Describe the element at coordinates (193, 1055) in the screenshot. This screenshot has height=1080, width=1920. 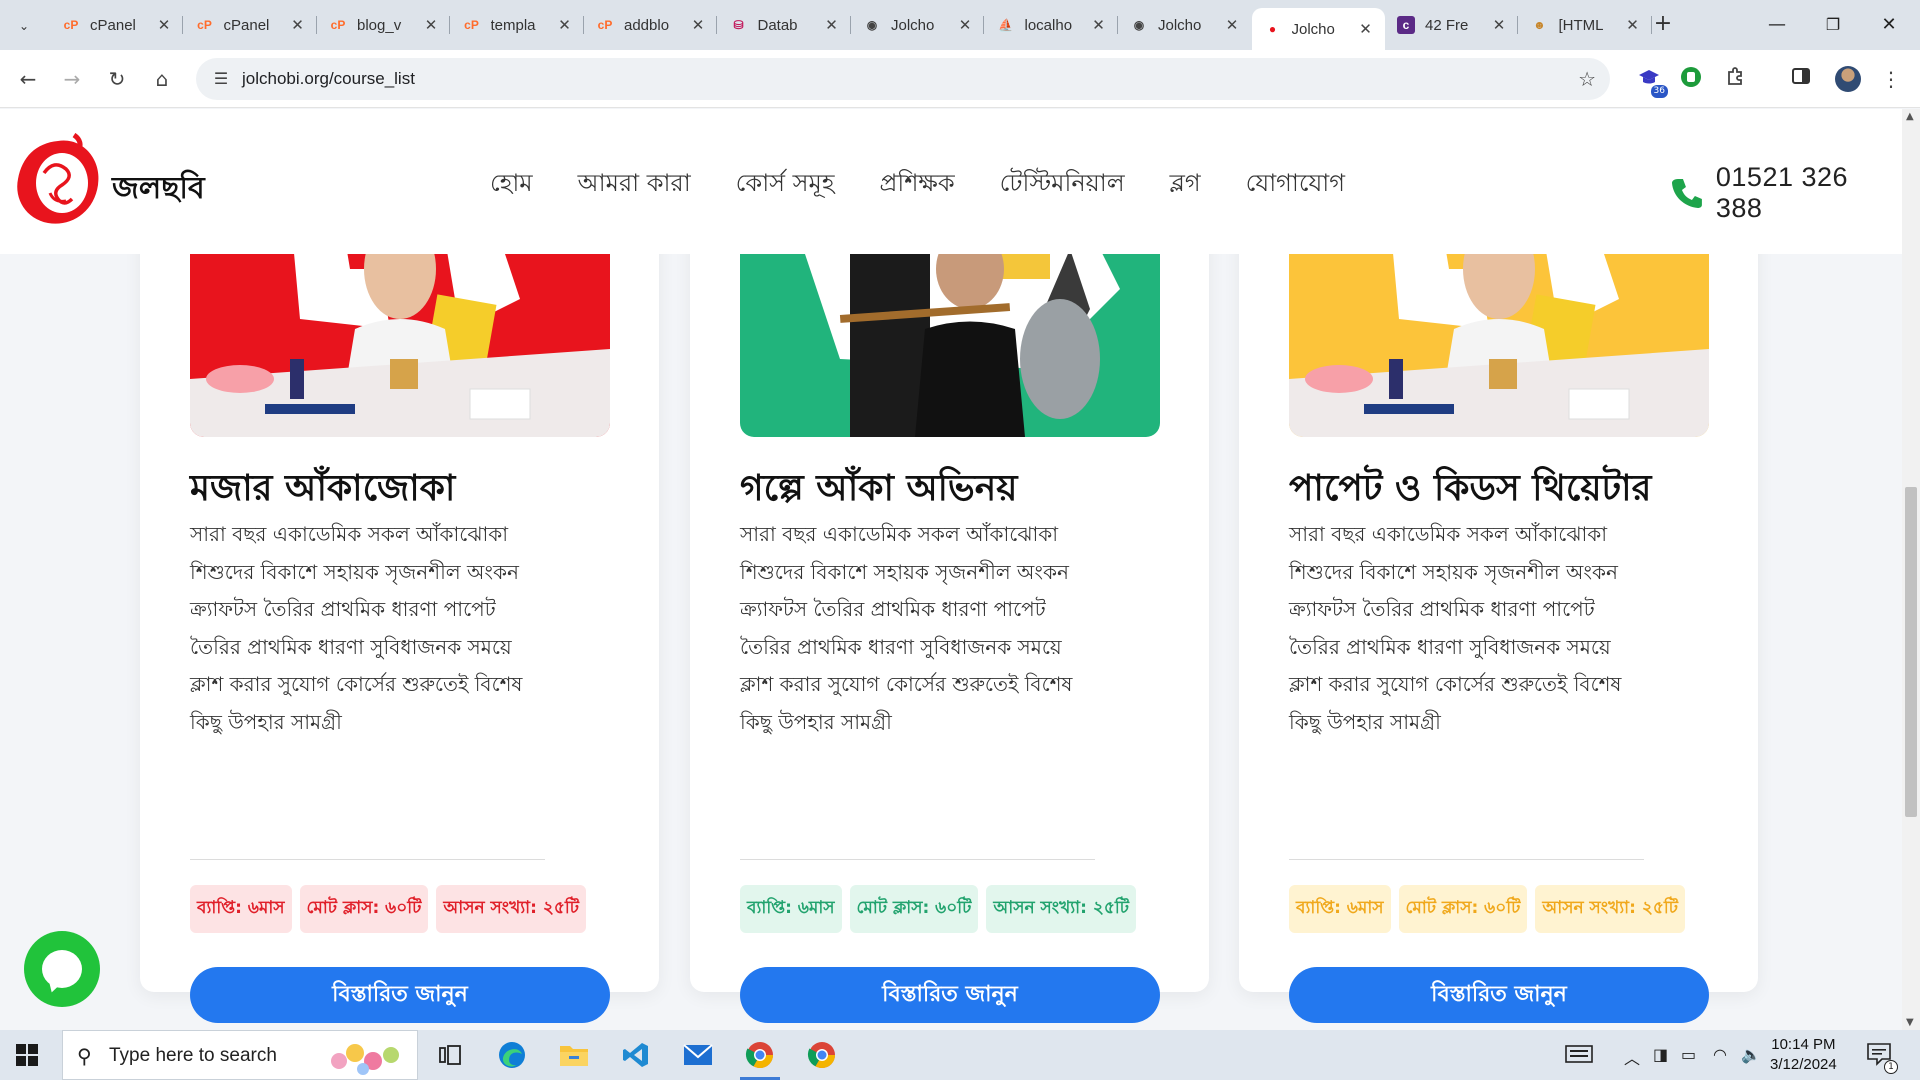
I see `search-placeholder: Type here to search` at that location.